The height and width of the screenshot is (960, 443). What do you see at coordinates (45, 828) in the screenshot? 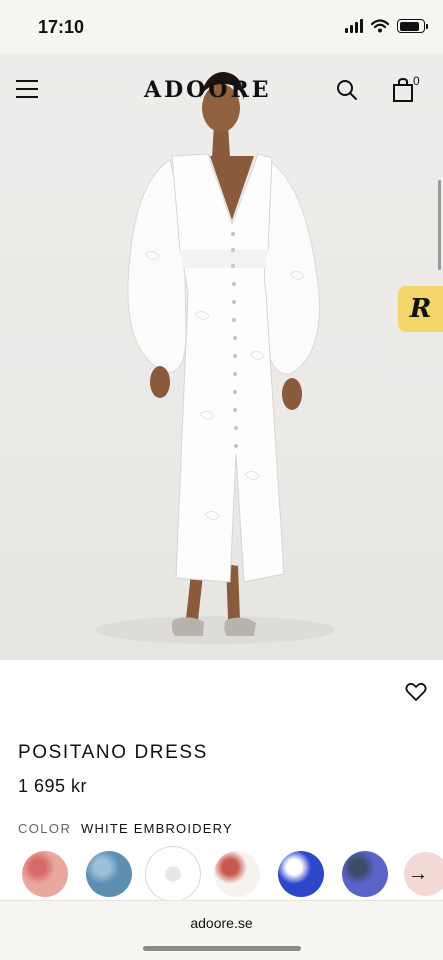
I see `color-label: COLOR` at bounding box center [45, 828].